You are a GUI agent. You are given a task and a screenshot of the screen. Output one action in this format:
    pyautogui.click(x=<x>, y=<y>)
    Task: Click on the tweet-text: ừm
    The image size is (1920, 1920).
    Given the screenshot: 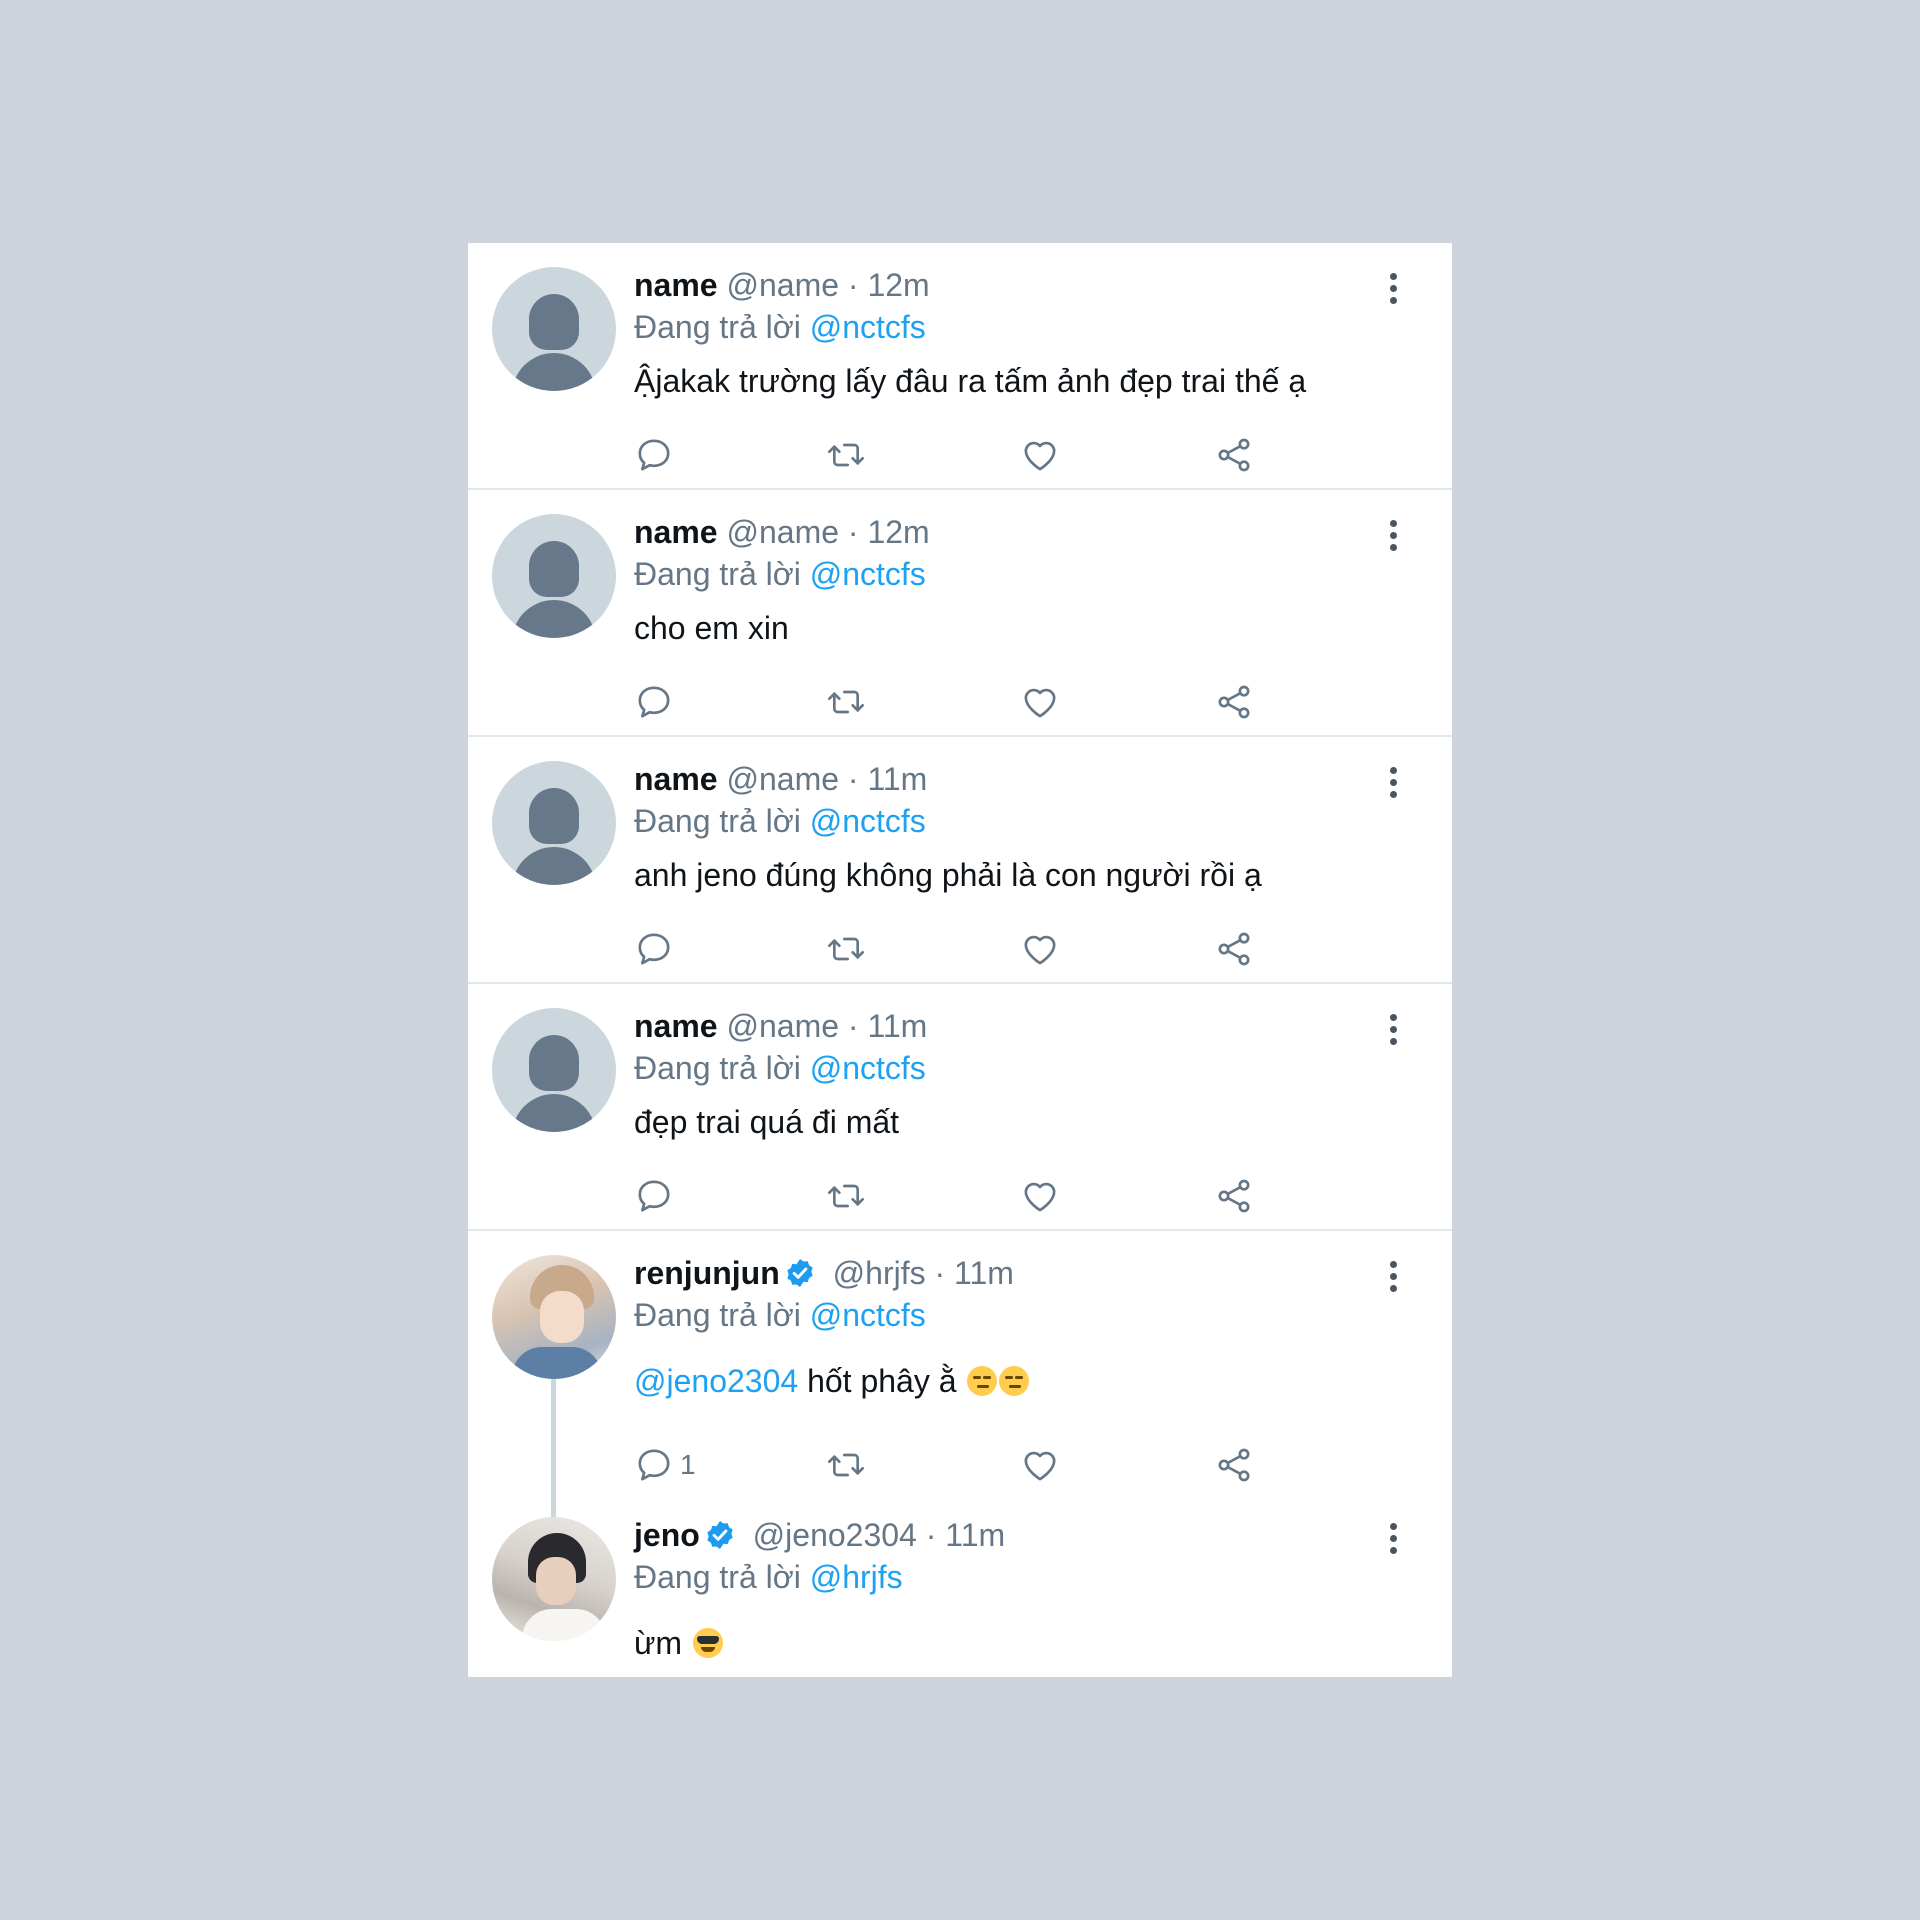 What is the action you would take?
    pyautogui.click(x=658, y=1643)
    